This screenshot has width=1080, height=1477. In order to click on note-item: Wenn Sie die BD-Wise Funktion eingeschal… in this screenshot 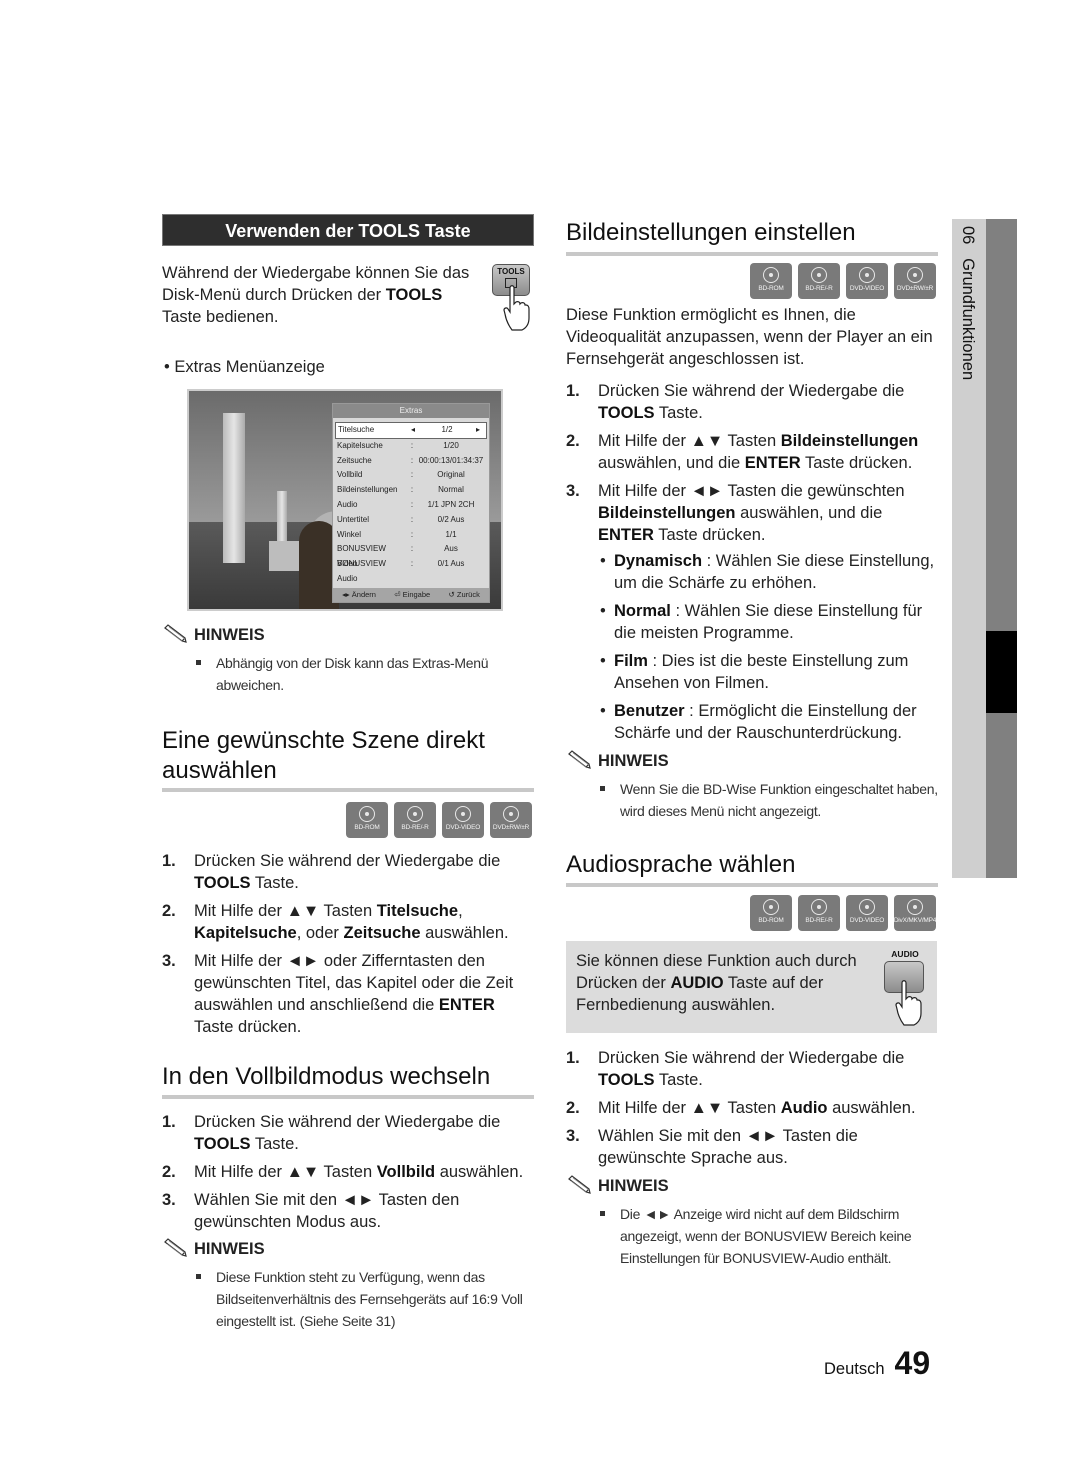, I will do `click(752, 800)`.